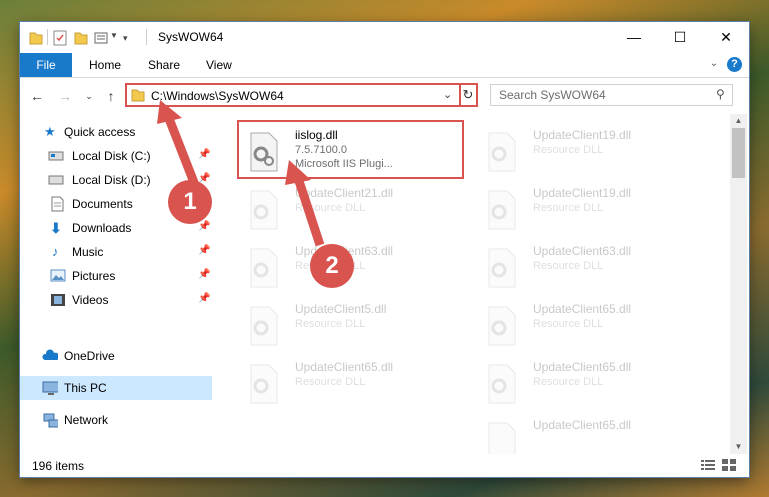  Describe the element at coordinates (114, 39) in the screenshot. I see `chevron-down-icon: ▼` at that location.